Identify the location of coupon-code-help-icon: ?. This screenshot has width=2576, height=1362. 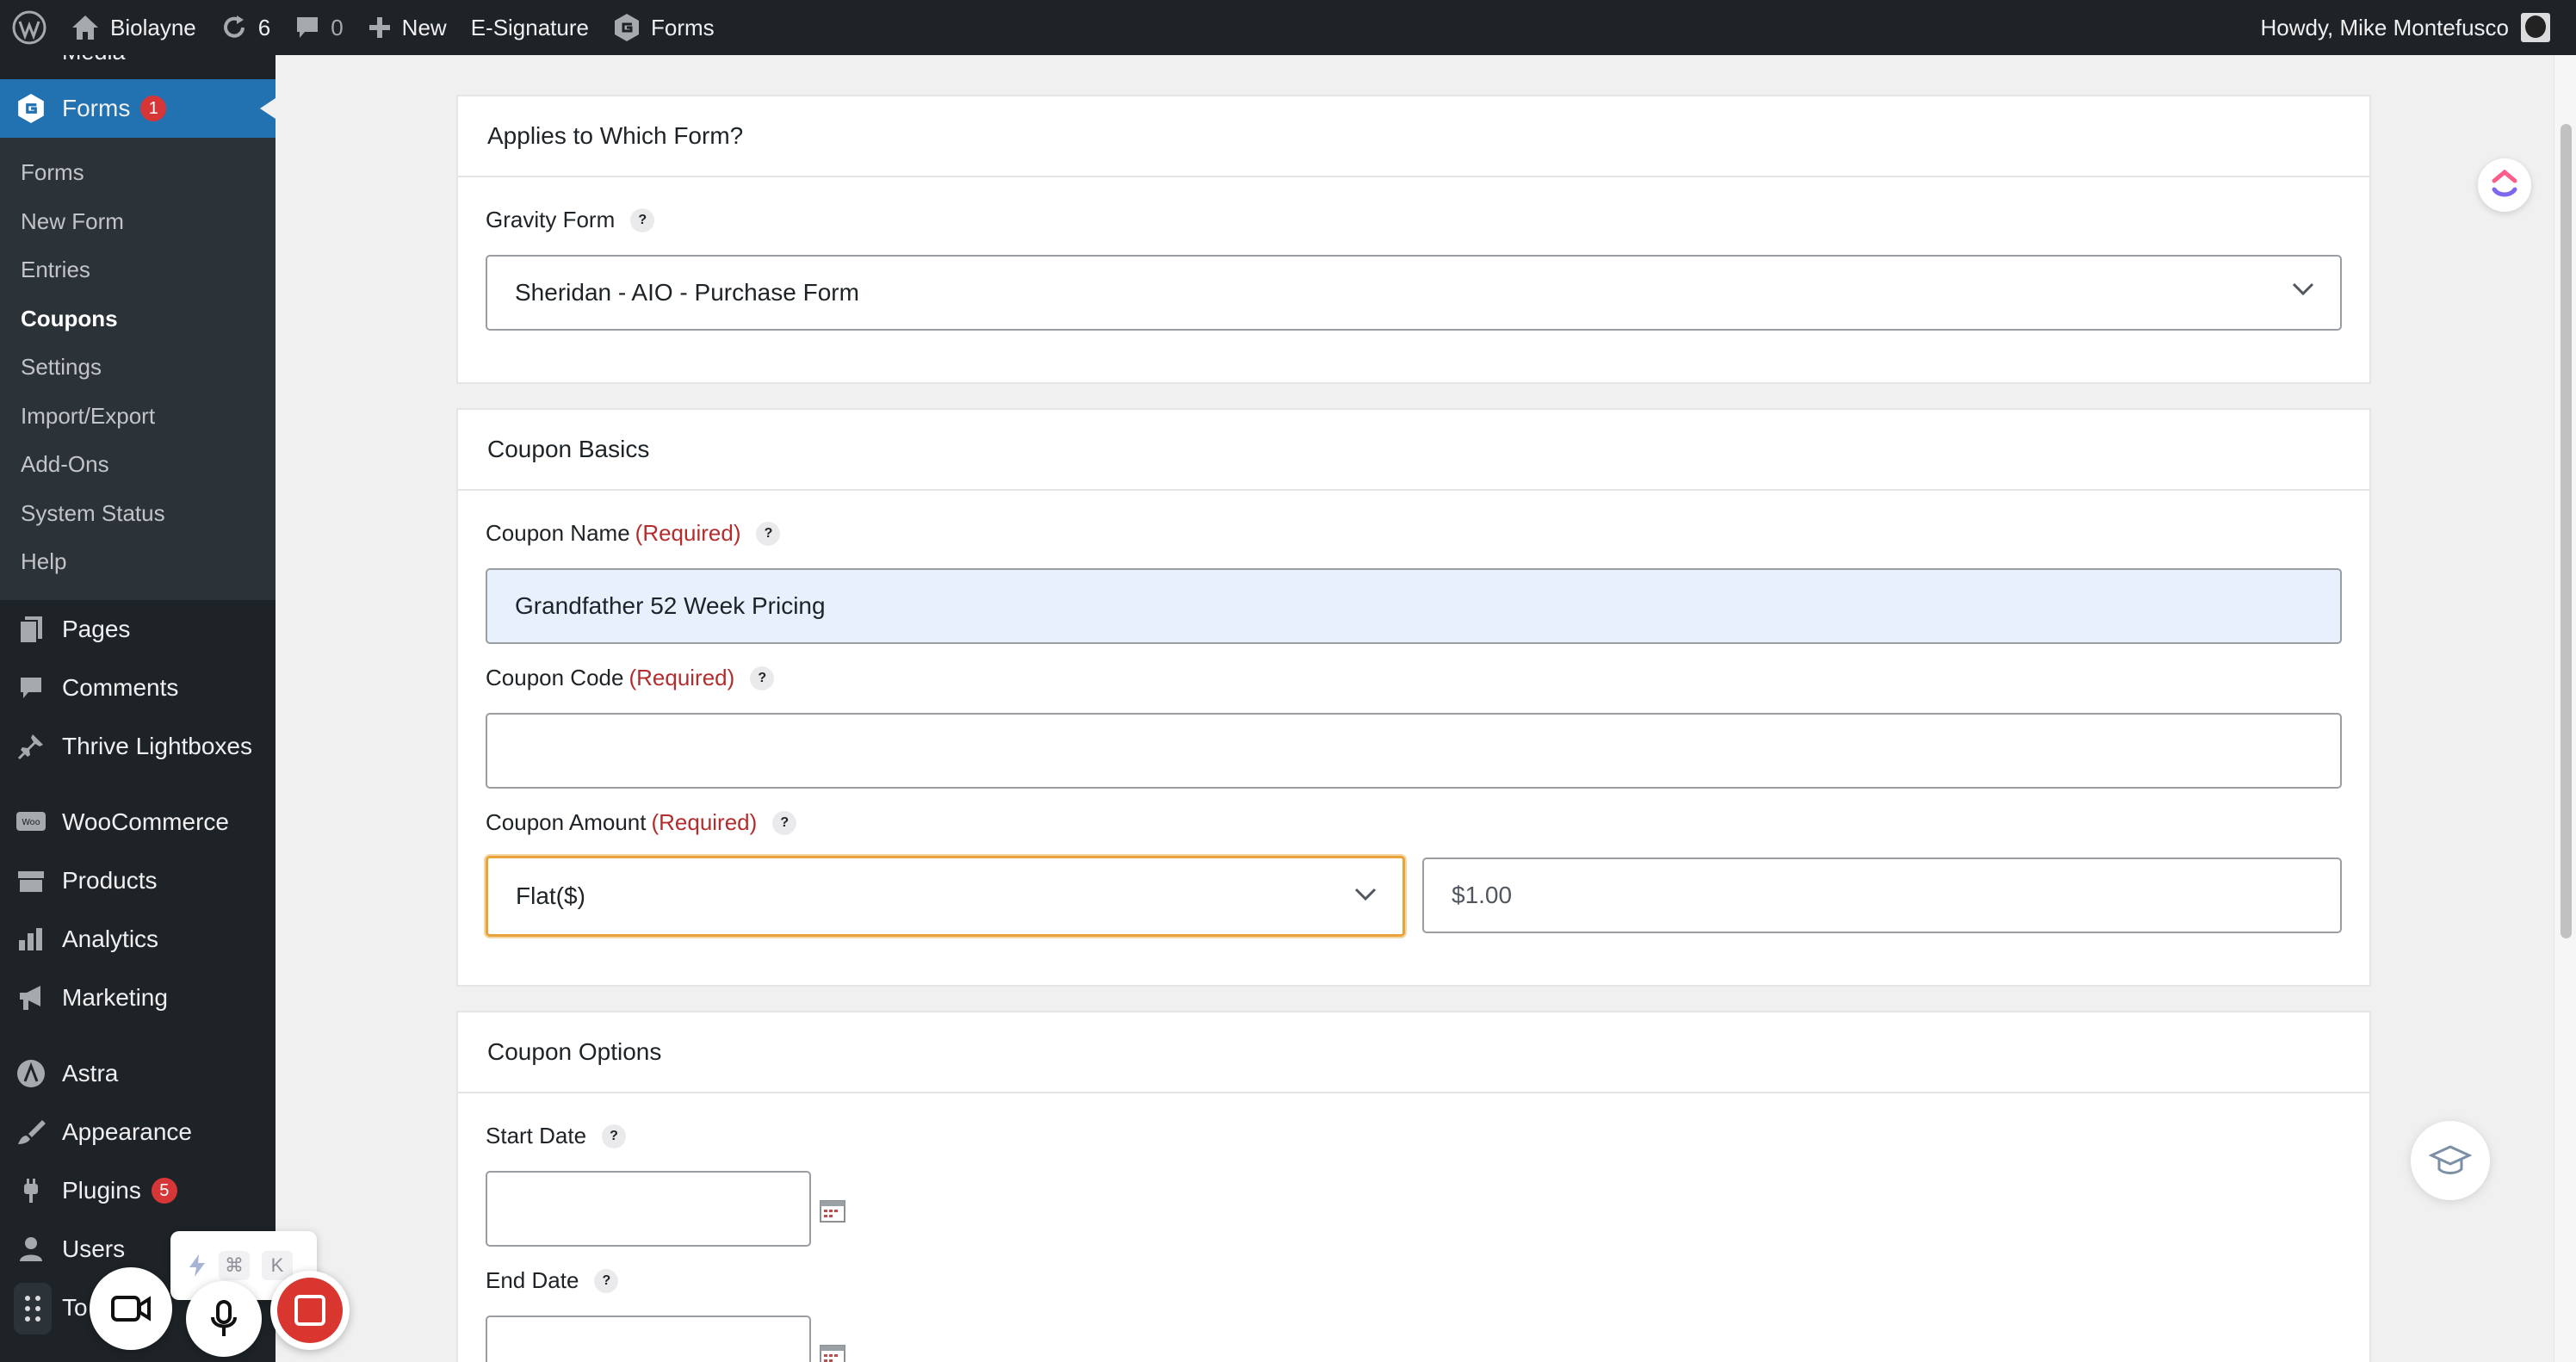
(762, 678).